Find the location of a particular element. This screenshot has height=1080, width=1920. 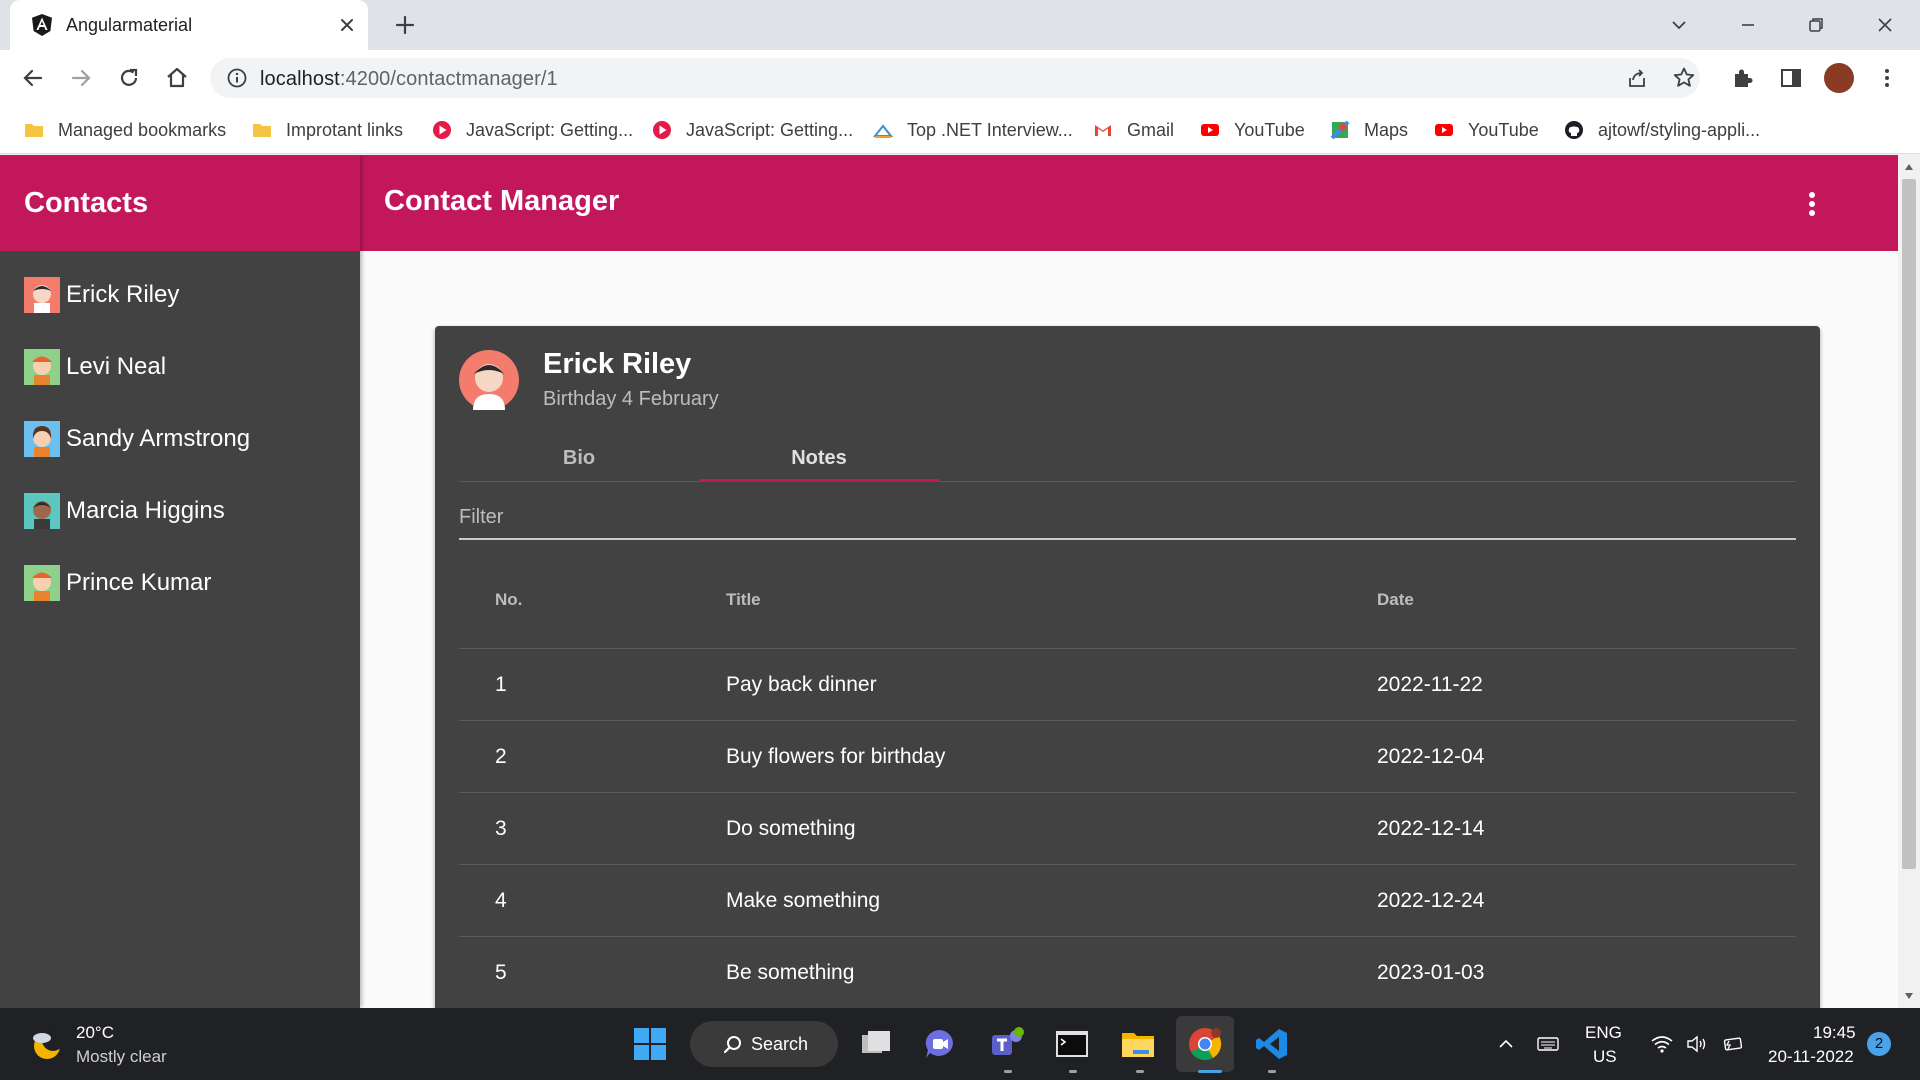

extensions-icon is located at coordinates (1743, 78).